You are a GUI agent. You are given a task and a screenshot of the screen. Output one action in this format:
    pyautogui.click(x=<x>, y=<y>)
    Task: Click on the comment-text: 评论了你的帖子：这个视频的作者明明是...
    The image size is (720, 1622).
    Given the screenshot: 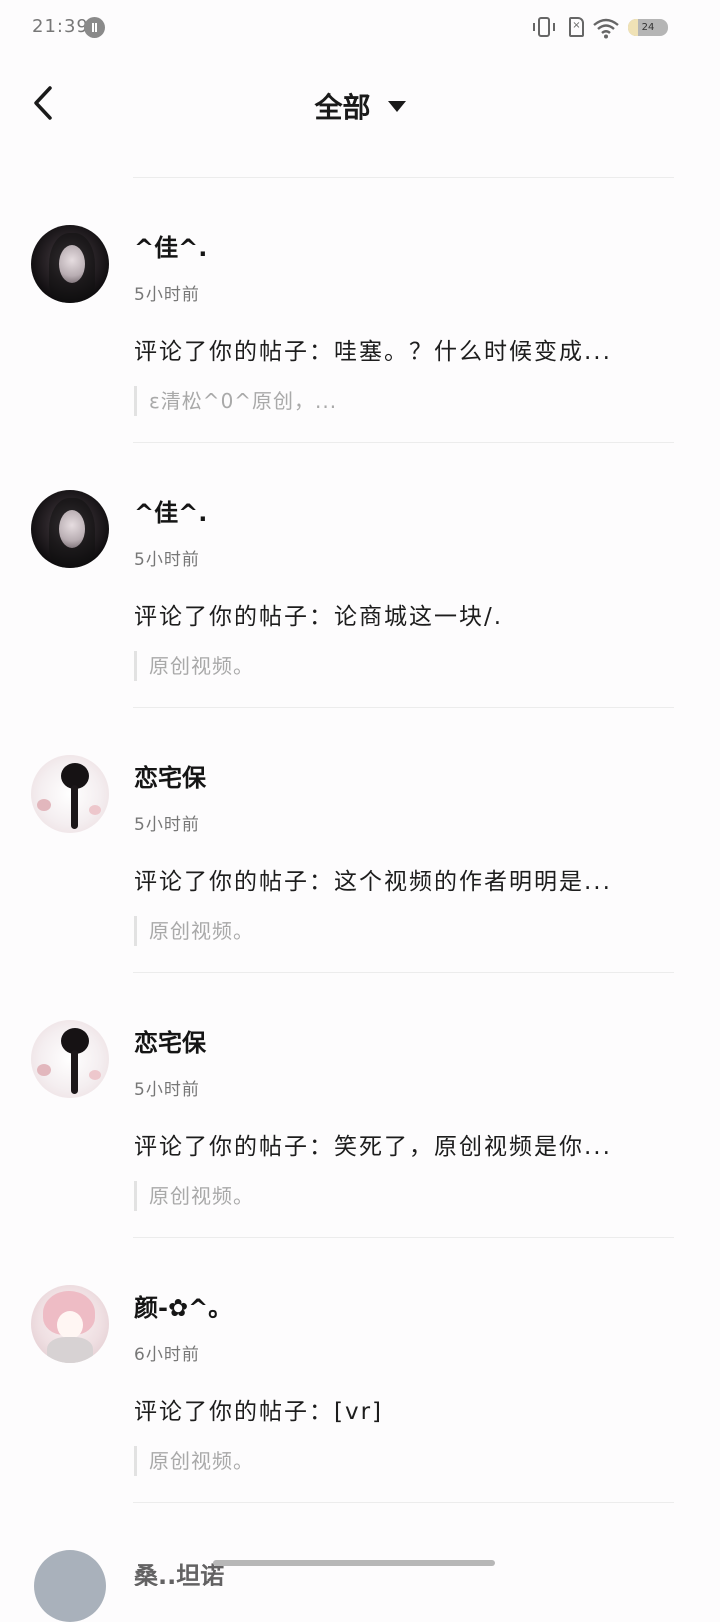 What is the action you would take?
    pyautogui.click(x=373, y=882)
    